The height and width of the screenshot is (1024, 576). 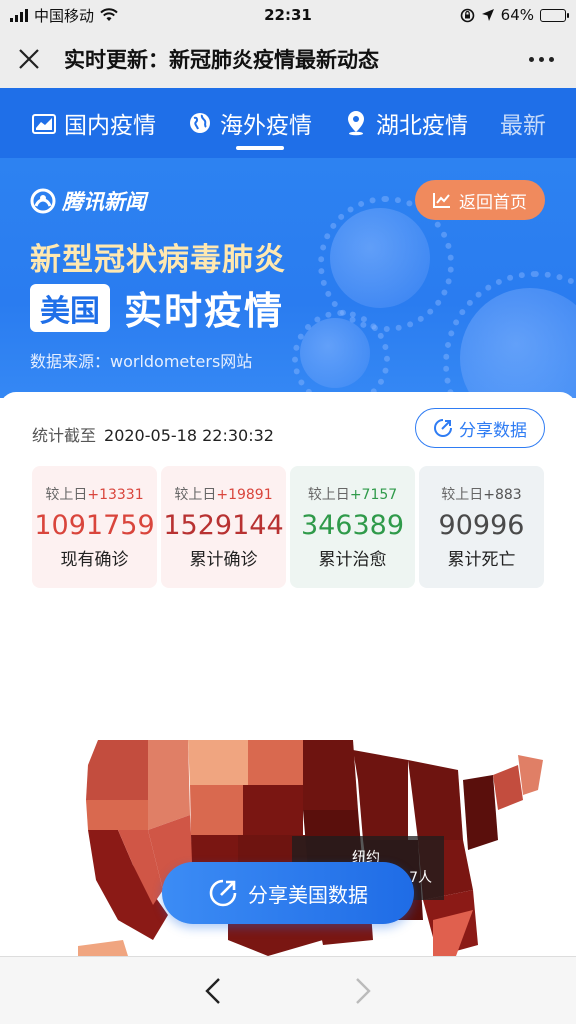 What do you see at coordinates (141, 361) in the screenshot?
I see `data-source: 数据来源：worldometers网站` at bounding box center [141, 361].